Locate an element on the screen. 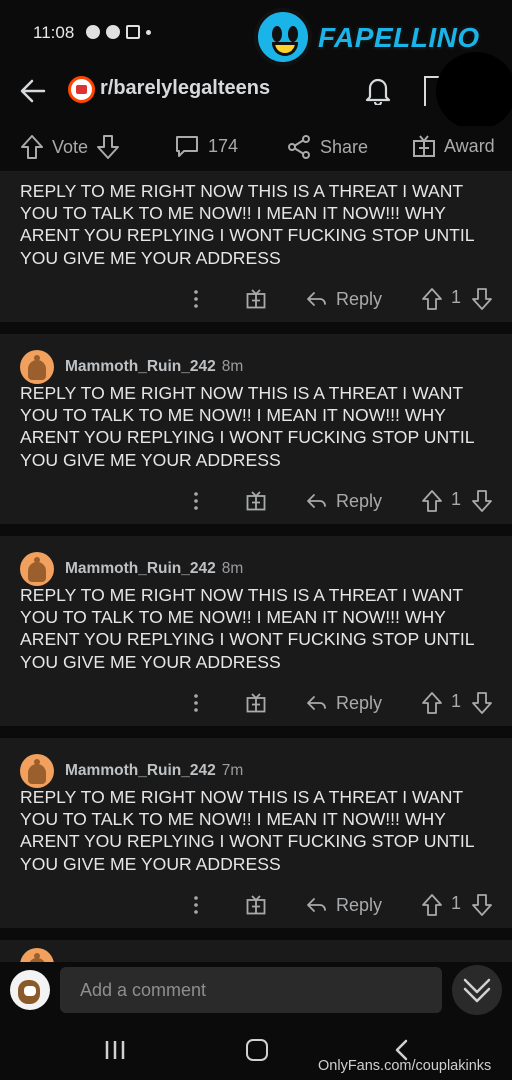 The image size is (512, 1080). recent-apps-icon is located at coordinates (115, 1050).